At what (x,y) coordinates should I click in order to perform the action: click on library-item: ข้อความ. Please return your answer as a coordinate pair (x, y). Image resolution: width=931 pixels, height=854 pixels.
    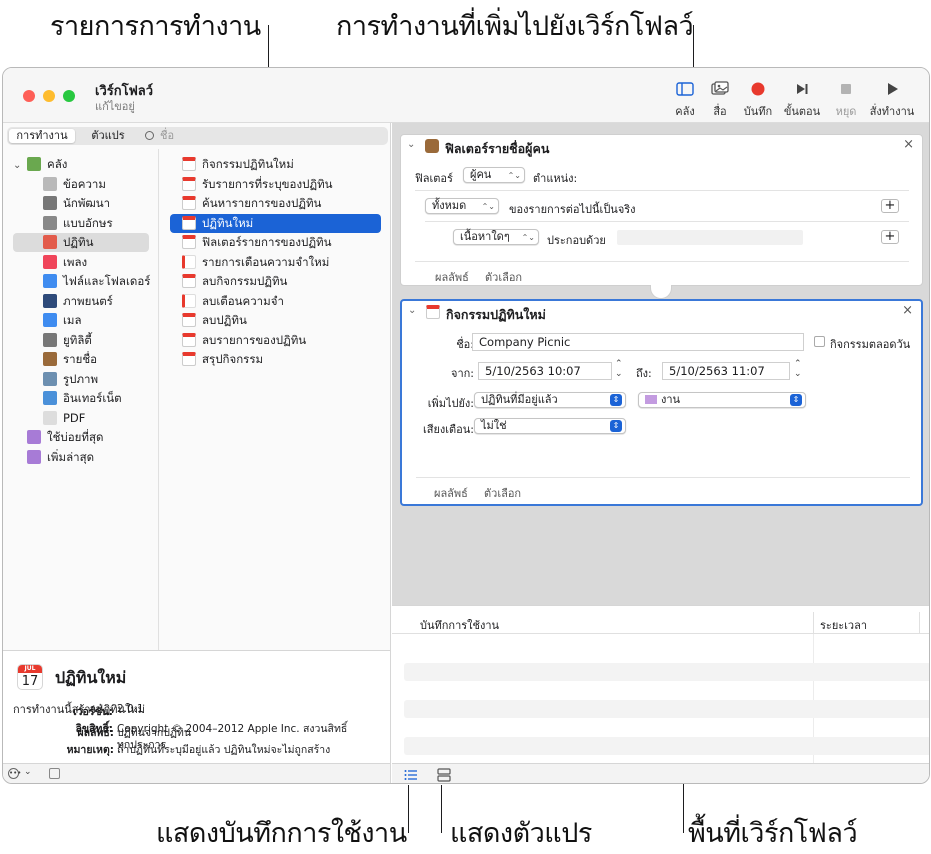
    Looking at the image, I should click on (93, 184).